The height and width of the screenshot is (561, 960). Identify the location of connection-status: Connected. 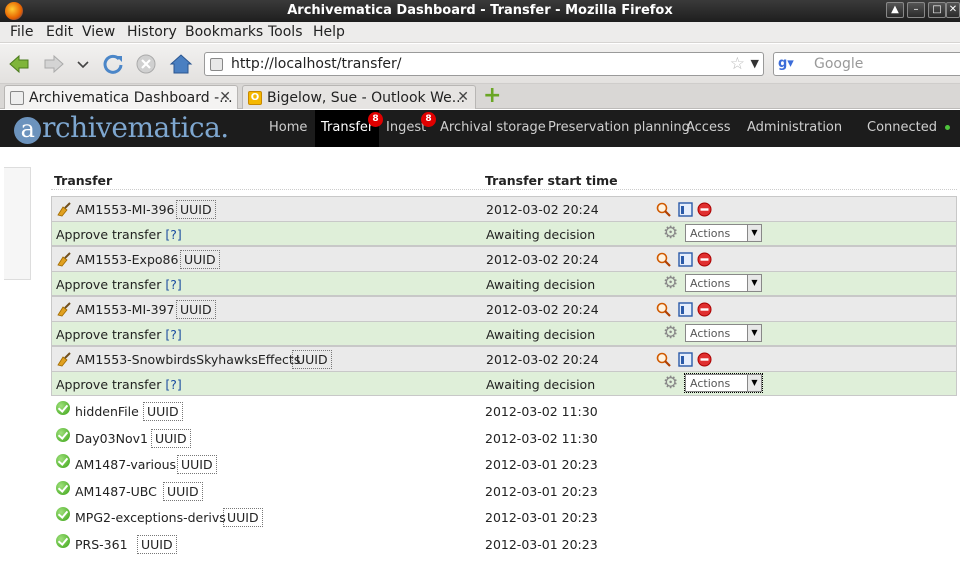
(909, 127).